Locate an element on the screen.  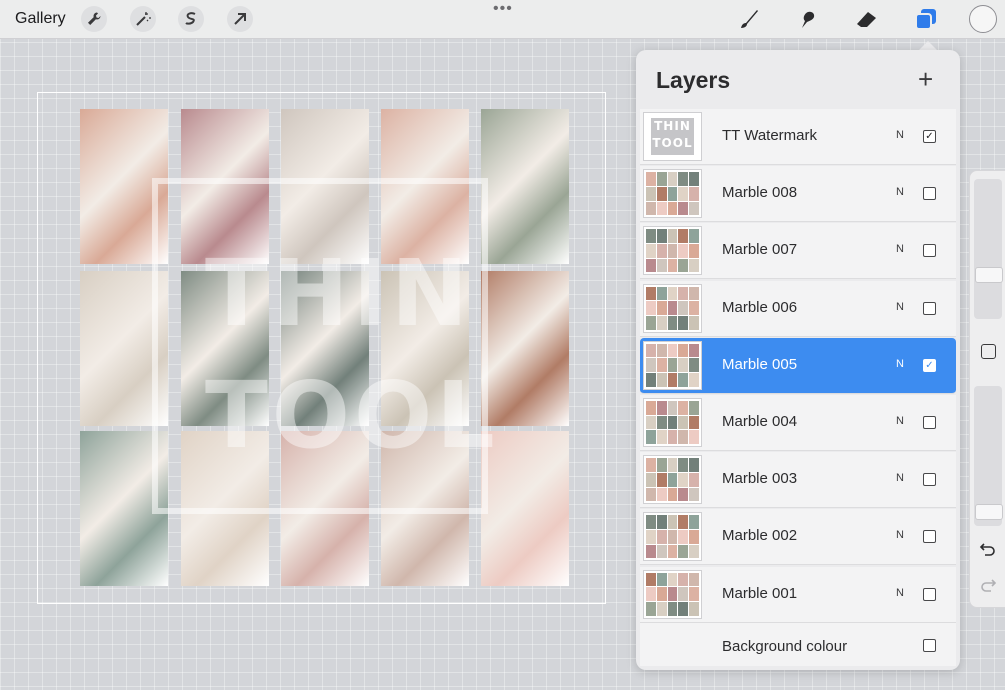
layer-row: Marble 002 N is located at coordinates (798, 537).